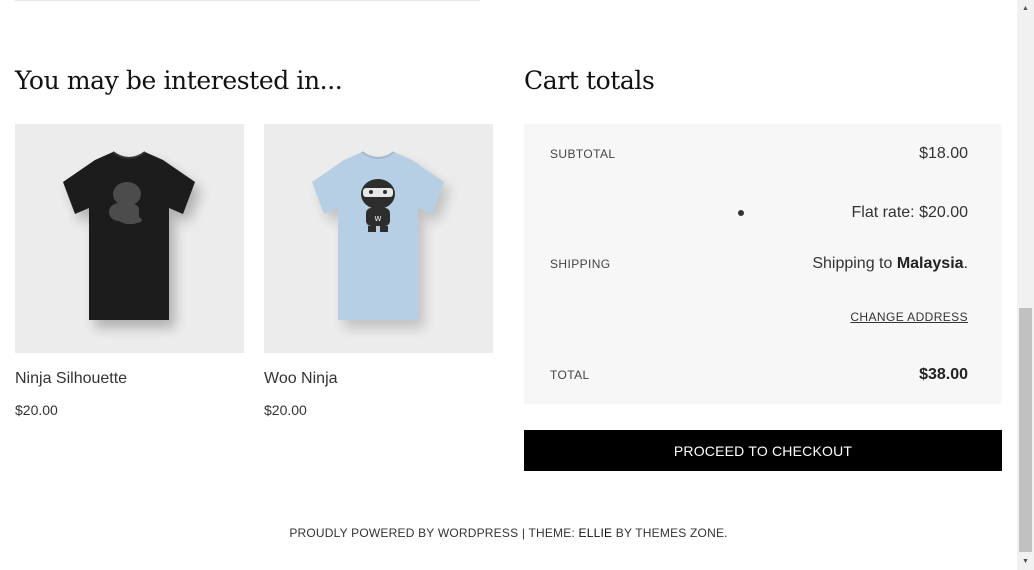 The height and width of the screenshot is (570, 1034). I want to click on total-label: TOTAL, so click(570, 375).